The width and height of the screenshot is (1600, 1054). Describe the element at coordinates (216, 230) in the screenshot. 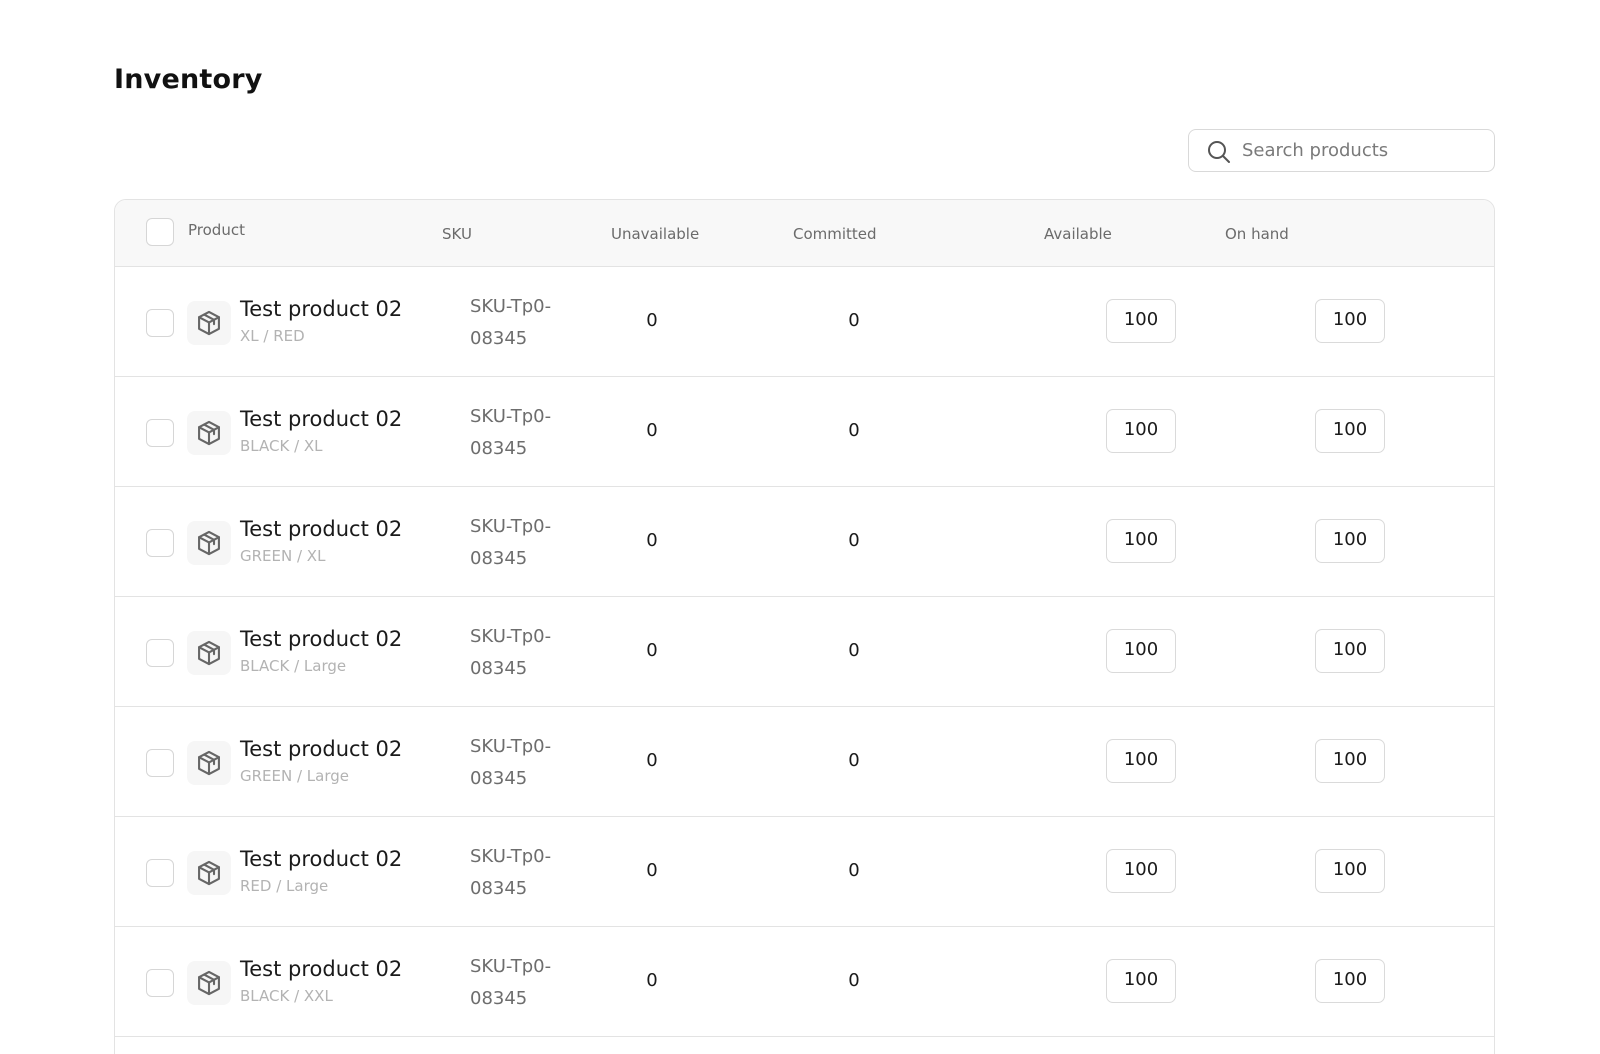

I see `header-product: Product` at that location.